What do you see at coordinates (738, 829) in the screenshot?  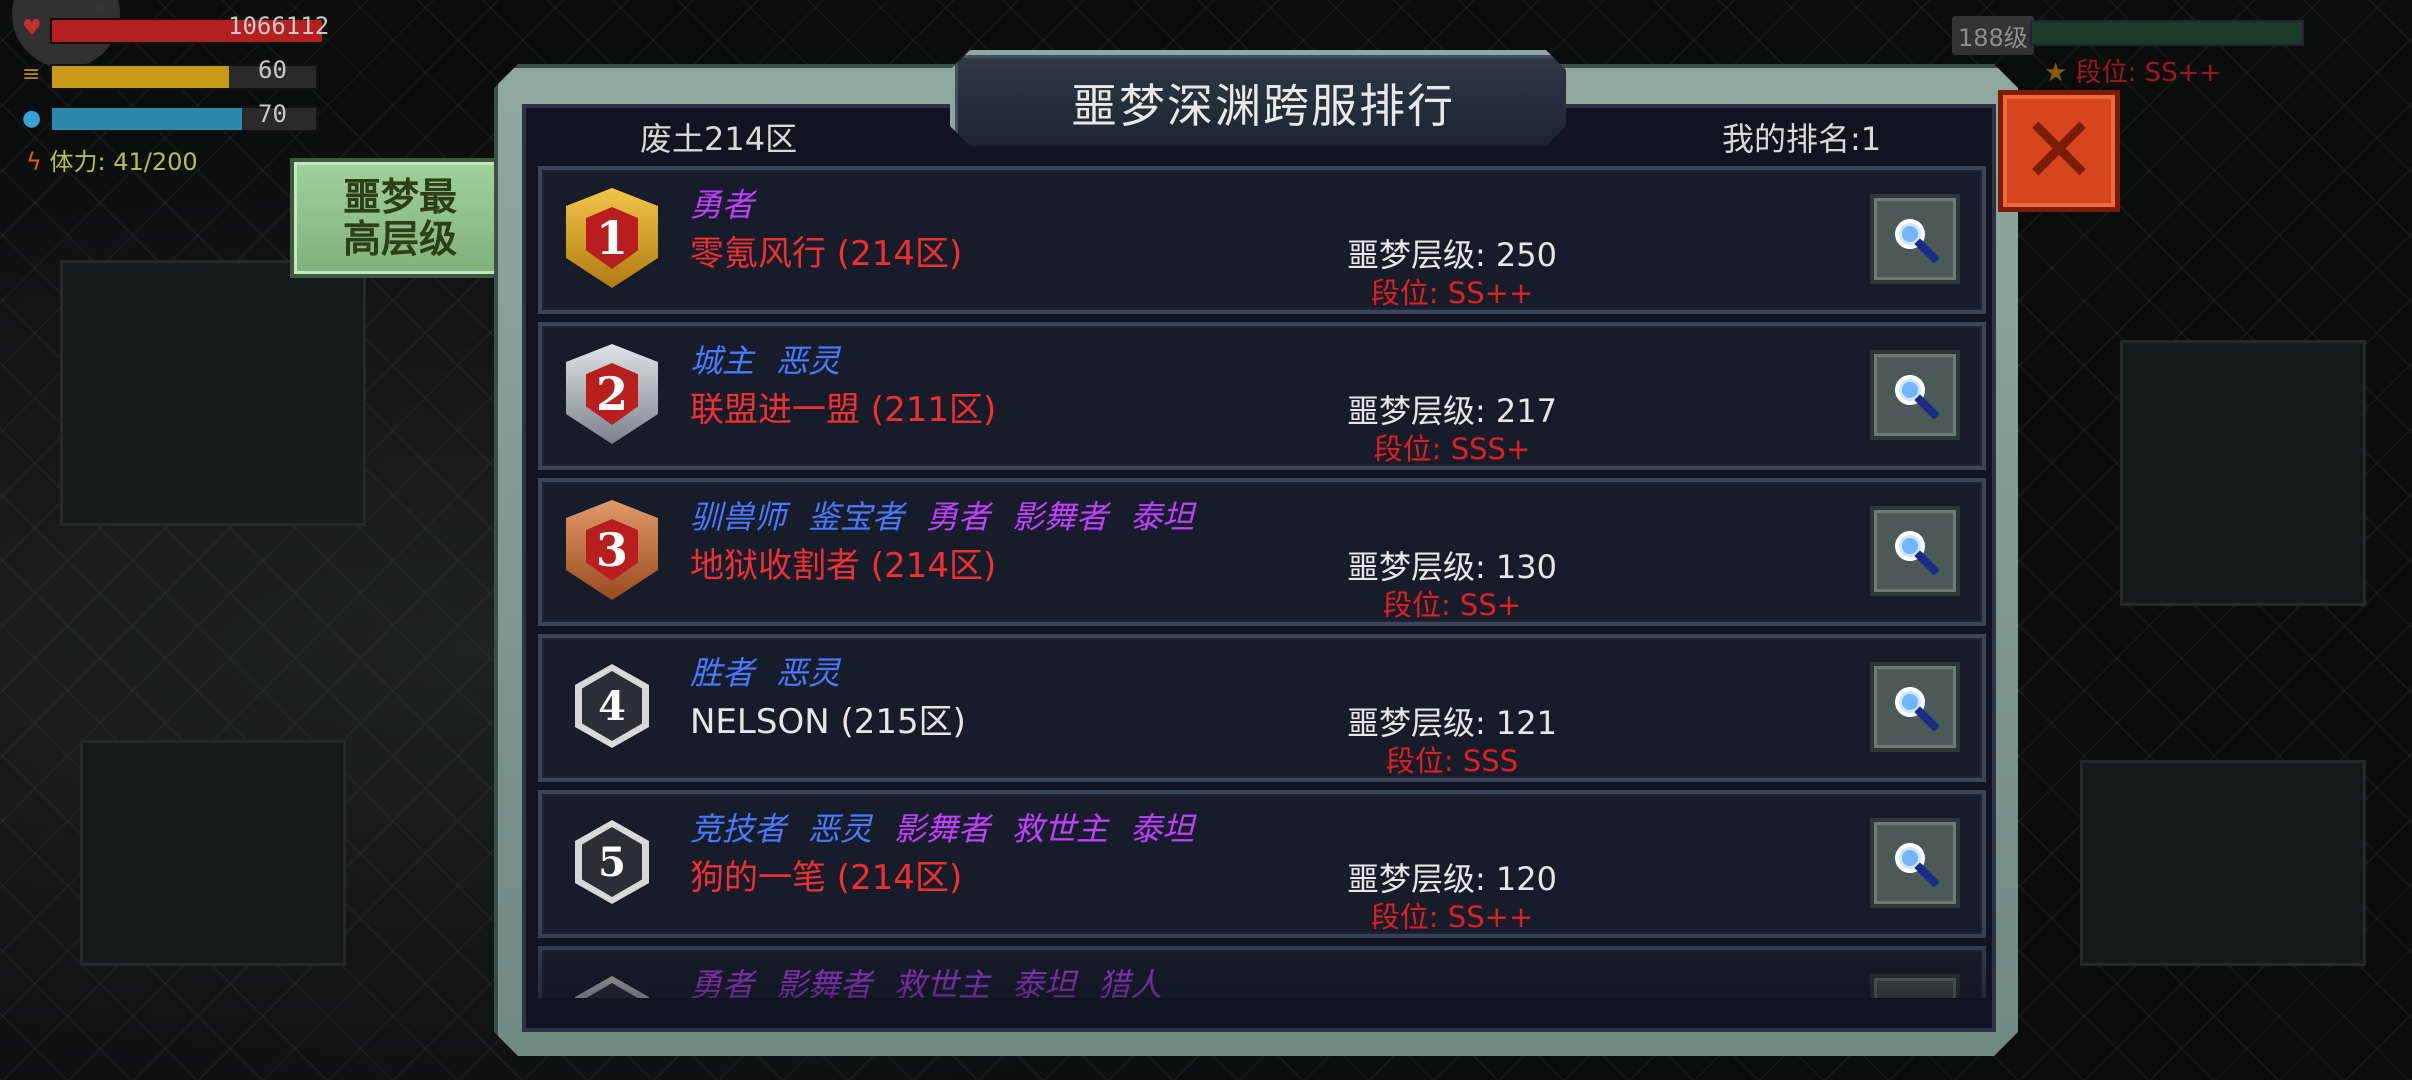 I see `player-title: 竞技者` at bounding box center [738, 829].